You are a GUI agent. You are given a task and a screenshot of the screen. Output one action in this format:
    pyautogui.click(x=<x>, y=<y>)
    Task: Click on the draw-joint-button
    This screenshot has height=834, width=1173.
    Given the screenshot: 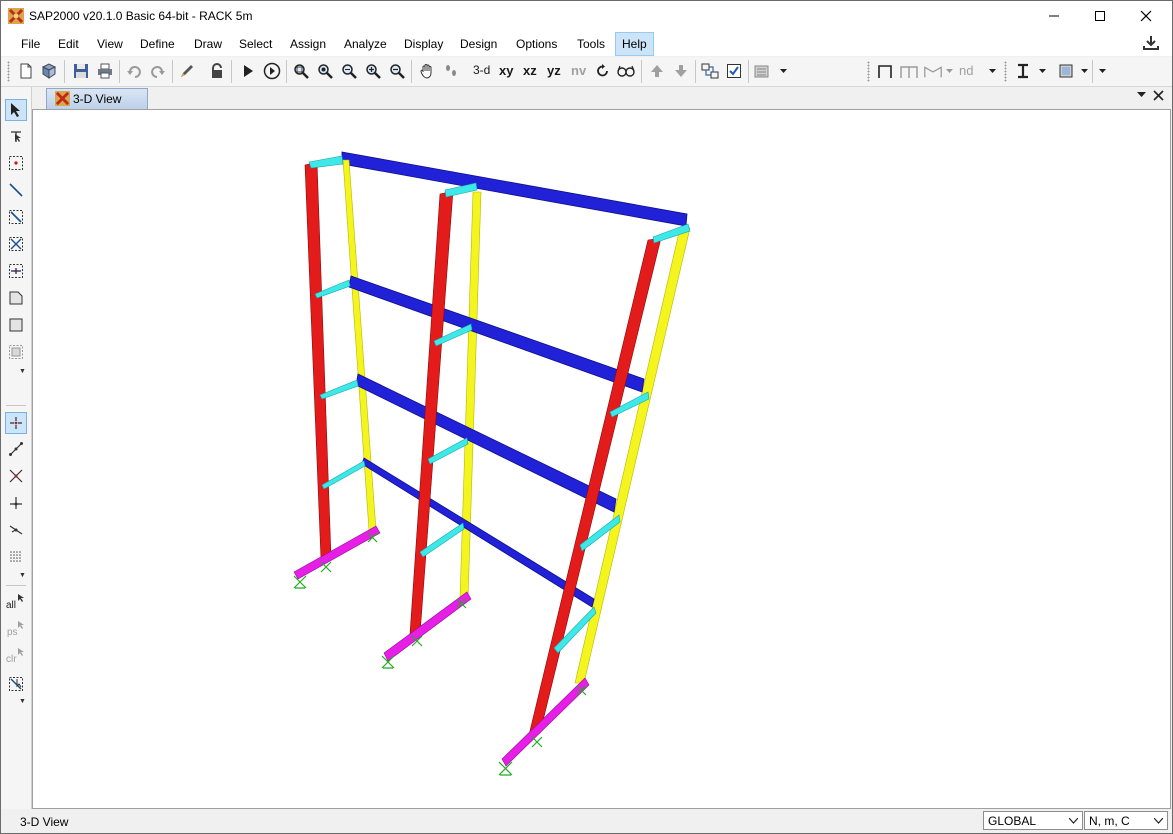 What is the action you would take?
    pyautogui.click(x=16, y=163)
    